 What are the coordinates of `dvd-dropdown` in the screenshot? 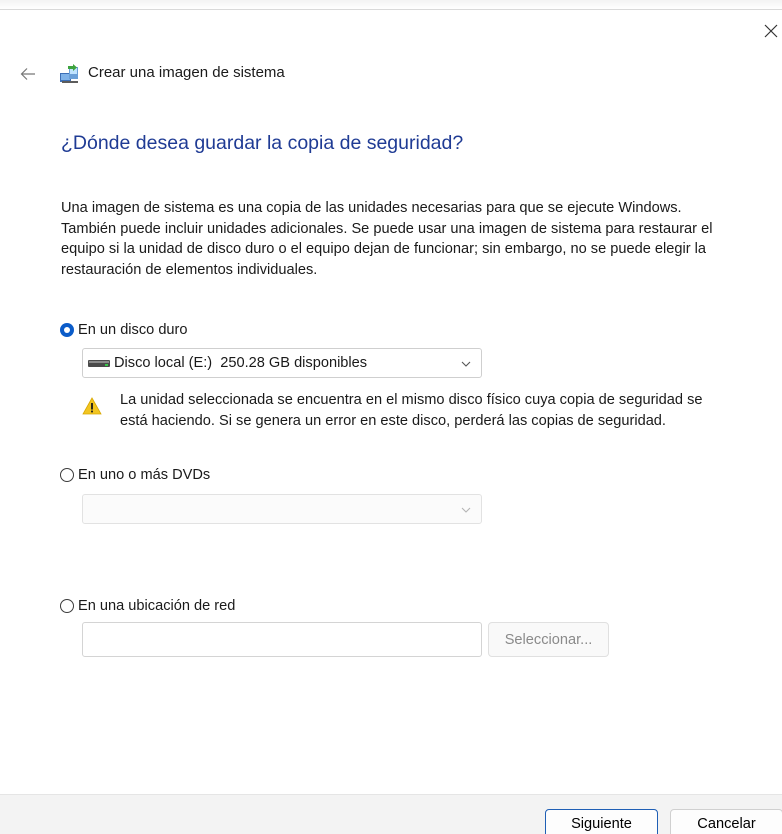 It's located at (282, 509).